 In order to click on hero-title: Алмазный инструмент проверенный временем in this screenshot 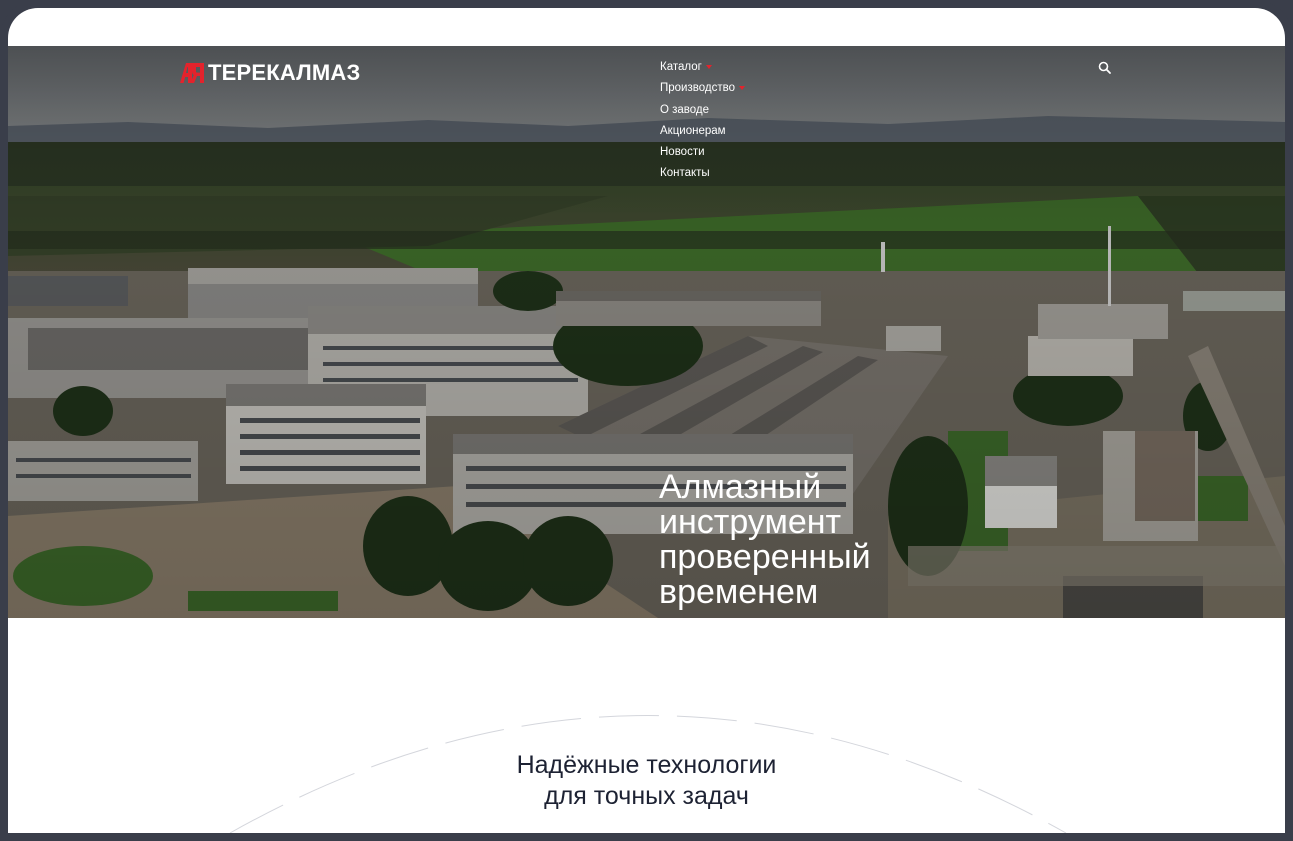, I will do `click(824, 540)`.